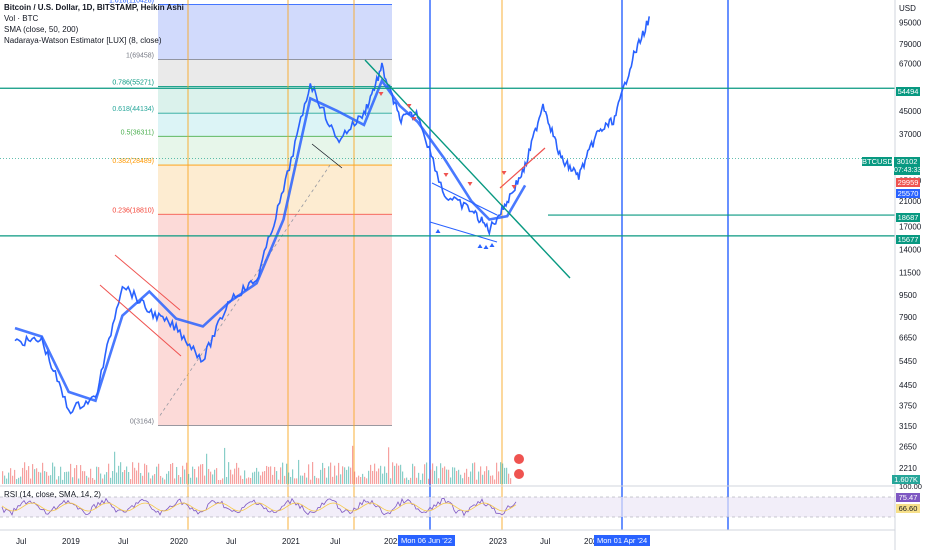 This screenshot has height=550, width=932. I want to click on earnings-icon, so click(519, 459).